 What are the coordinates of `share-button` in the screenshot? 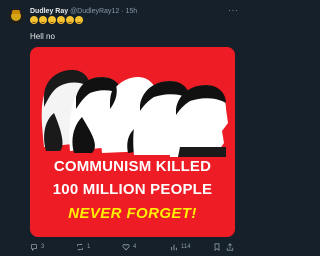 It's located at (230, 247).